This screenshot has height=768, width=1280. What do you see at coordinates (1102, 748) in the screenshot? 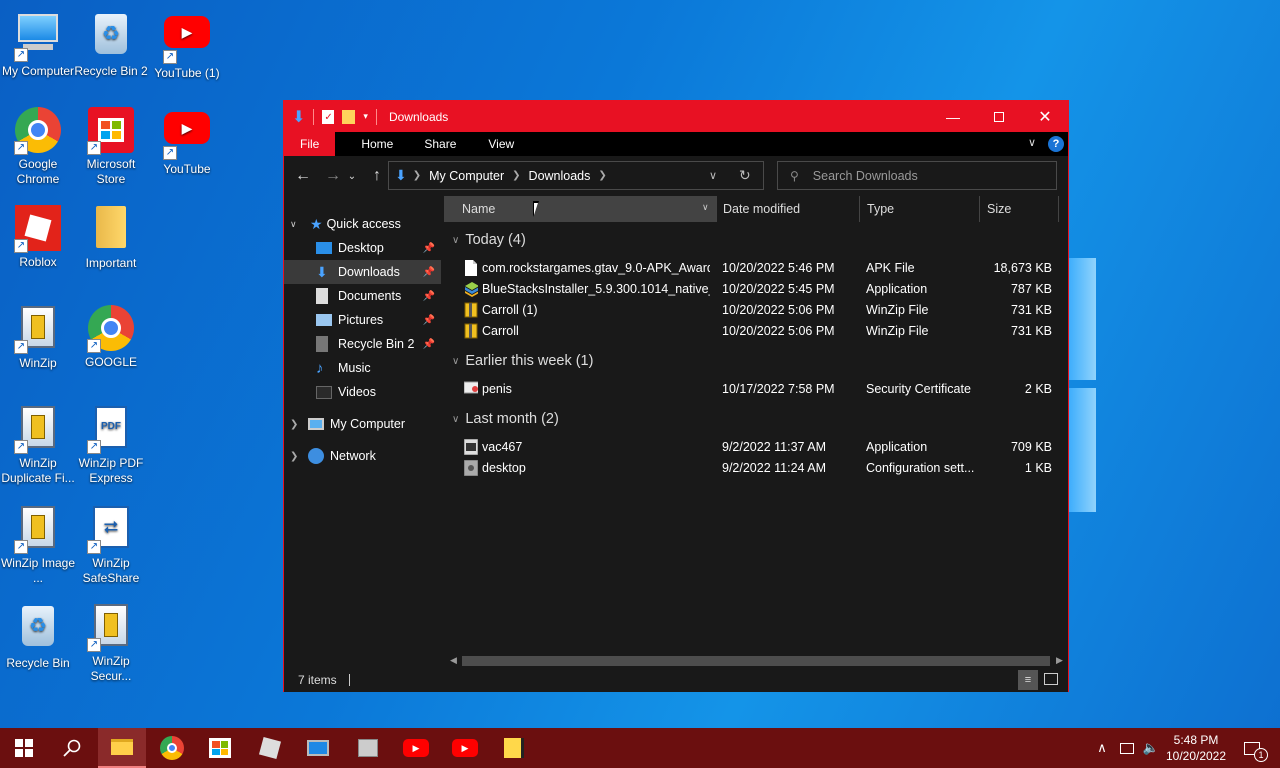
I see `show-hidden-icons-button: ∧` at bounding box center [1102, 748].